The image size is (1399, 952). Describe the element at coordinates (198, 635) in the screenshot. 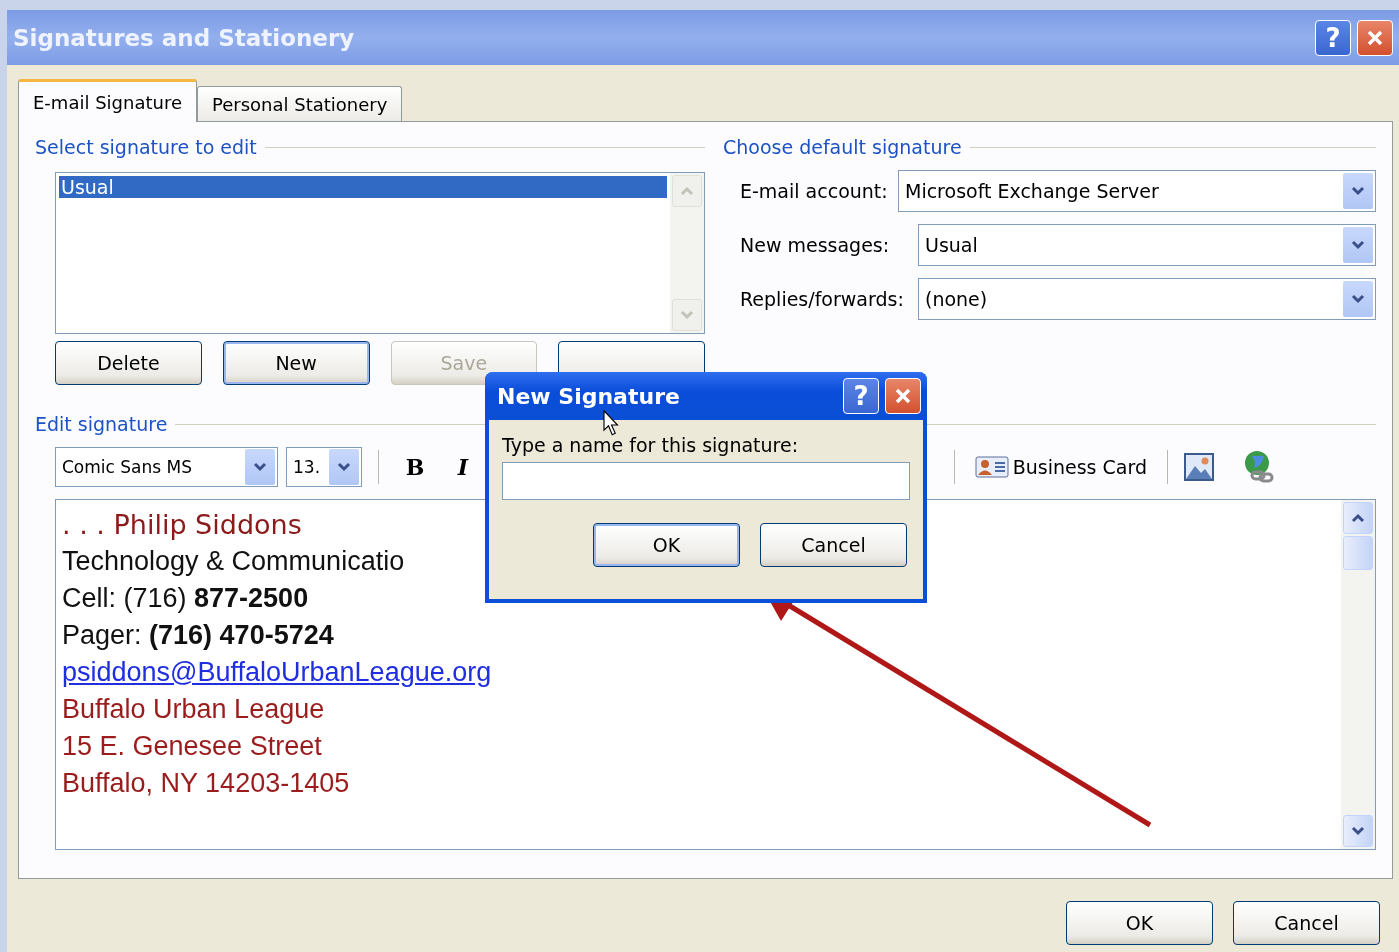

I see `signature-line: Pager: (716) 470-5724` at that location.